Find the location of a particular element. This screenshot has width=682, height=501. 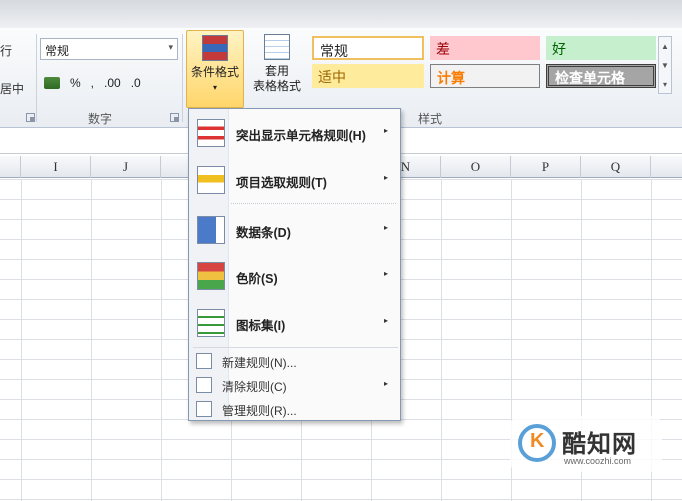

format-as-table-icon is located at coordinates (277, 47).